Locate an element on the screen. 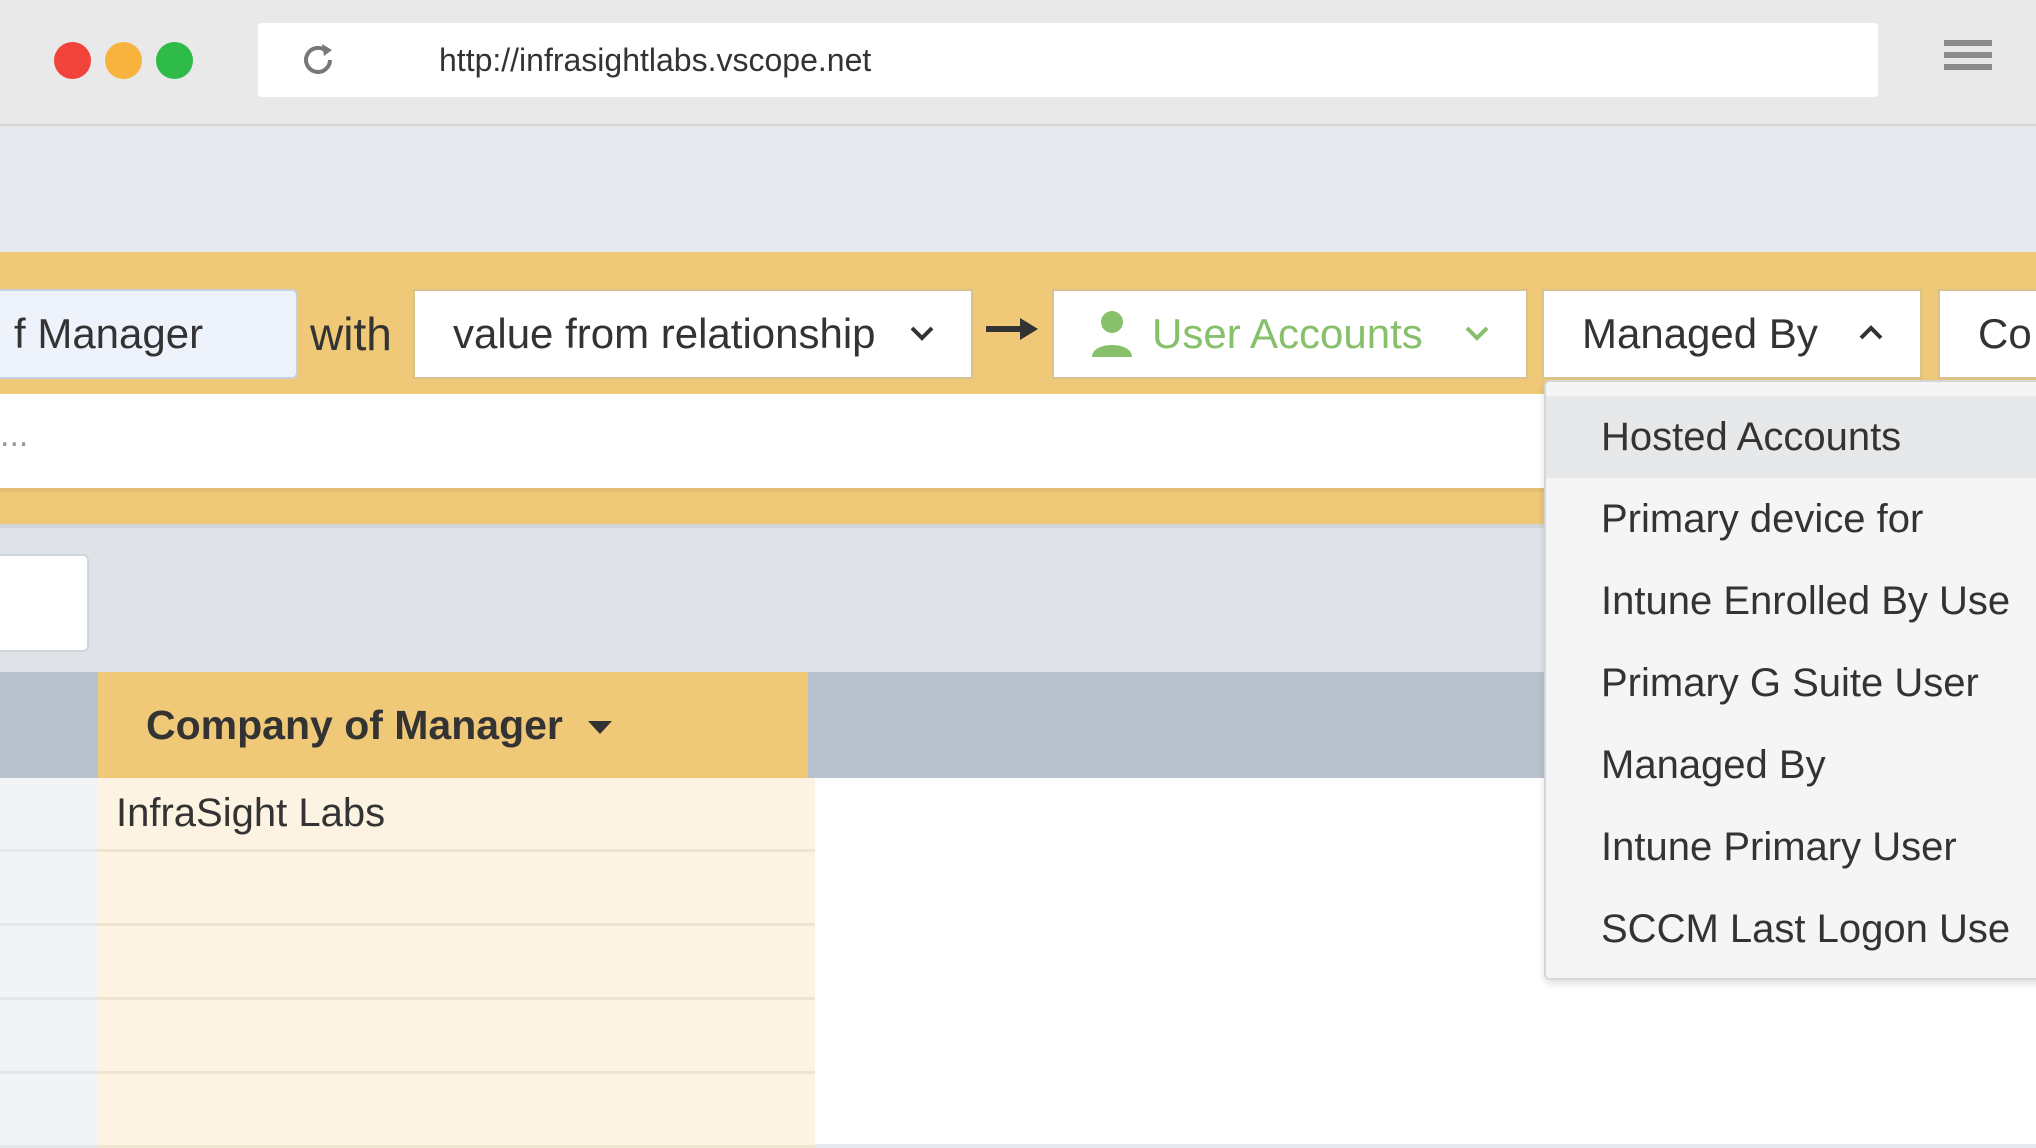 The width and height of the screenshot is (2036, 1148). address-bar: http://infrasightlabs.vscope.net is located at coordinates (1068, 60).